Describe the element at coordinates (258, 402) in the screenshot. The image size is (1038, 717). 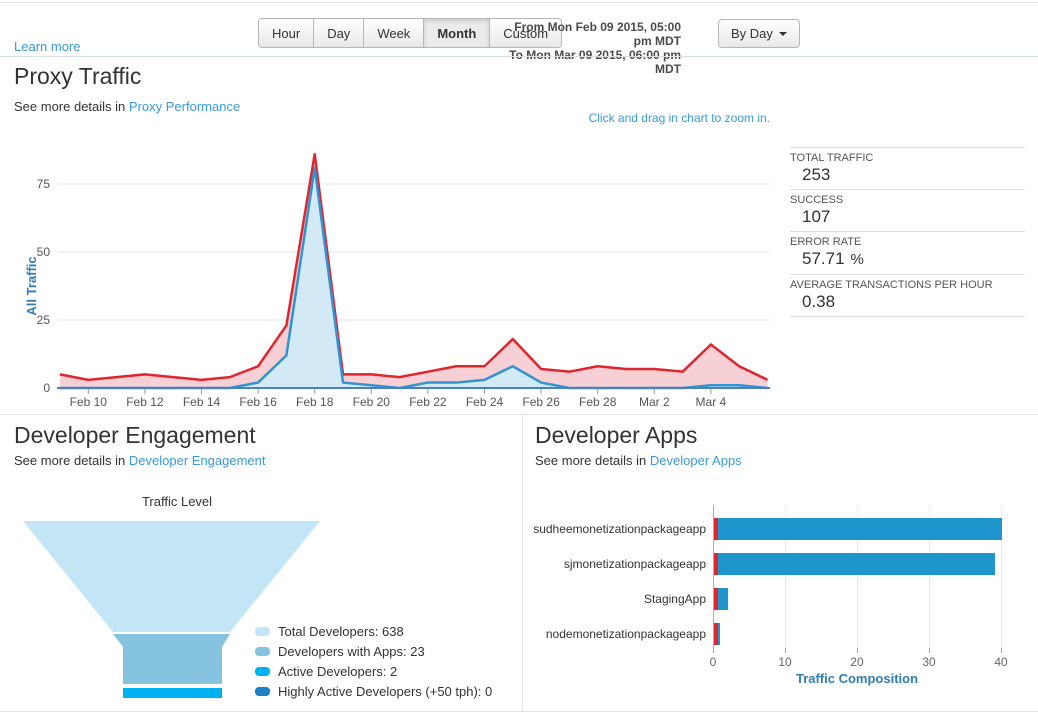
I see `x-tick-label: Feb 16` at that location.